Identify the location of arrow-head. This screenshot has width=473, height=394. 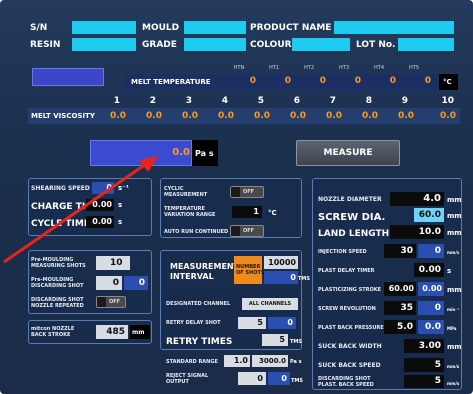
(148, 164).